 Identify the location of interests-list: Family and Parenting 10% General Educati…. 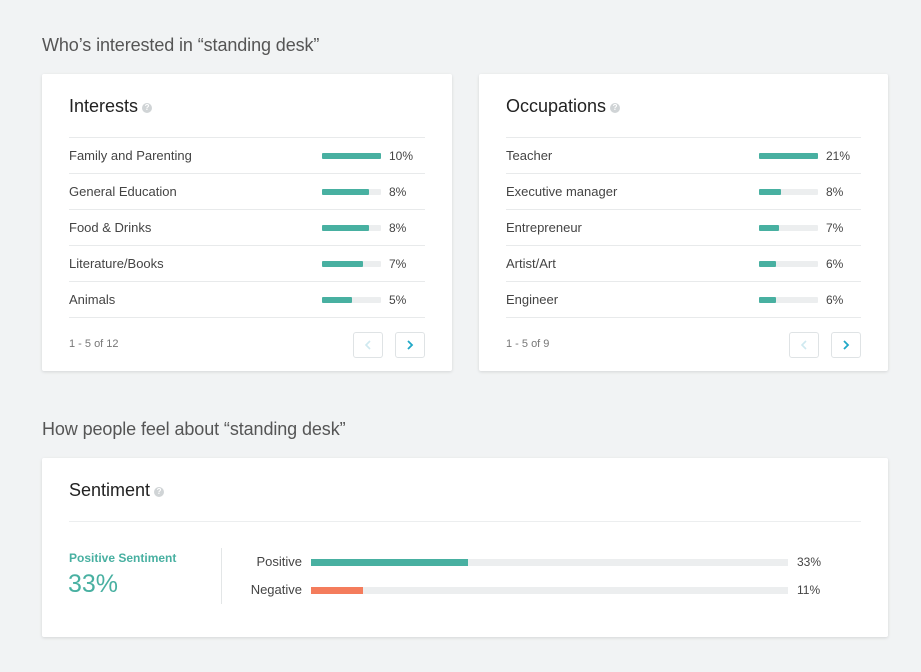
(247, 227).